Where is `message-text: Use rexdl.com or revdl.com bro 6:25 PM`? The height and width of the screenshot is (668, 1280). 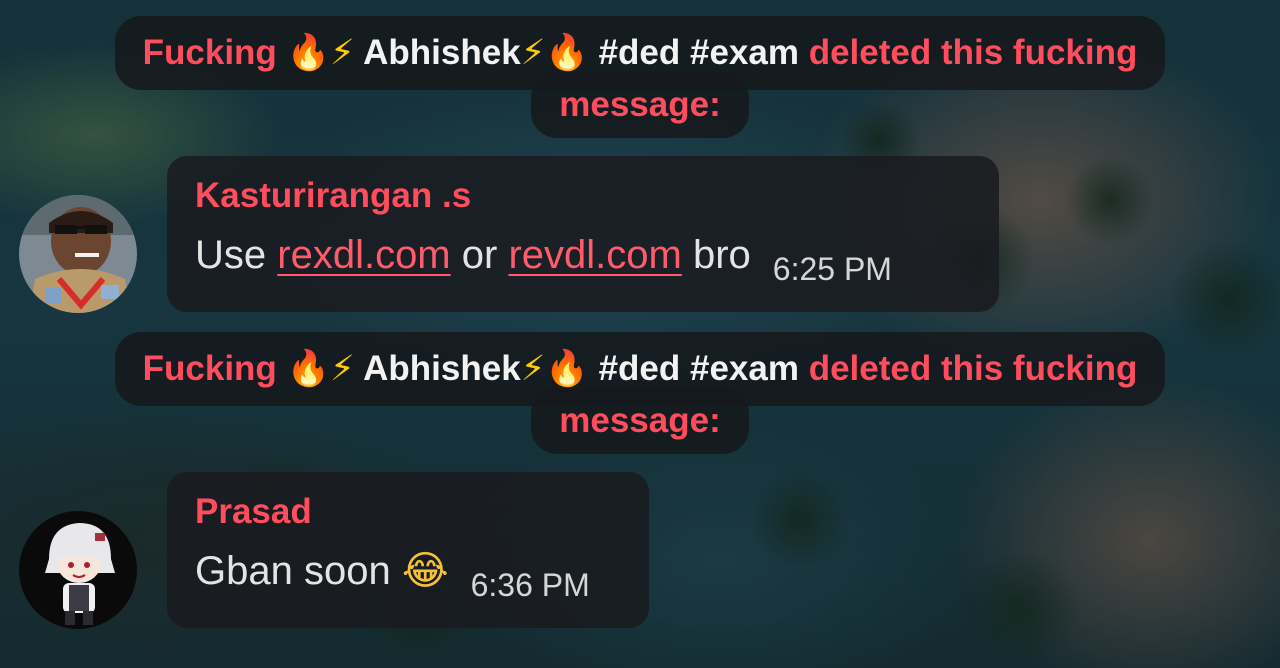
message-text: Use rexdl.com or revdl.com bro 6:25 PM is located at coordinates (584, 258).